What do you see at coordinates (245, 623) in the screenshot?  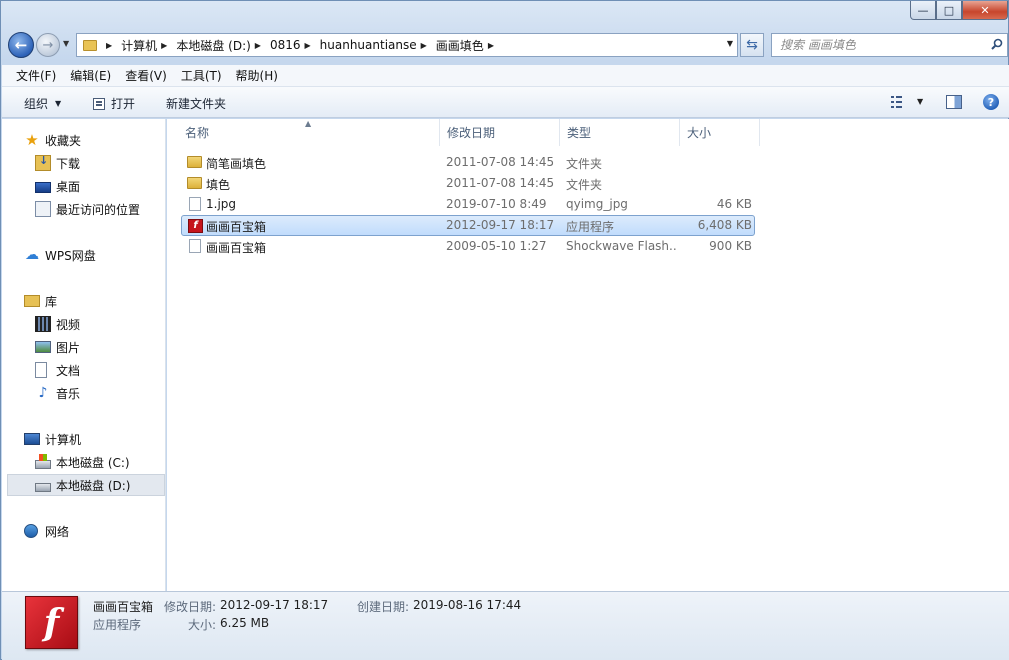 I see `details-size-value: 6.25 MB` at bounding box center [245, 623].